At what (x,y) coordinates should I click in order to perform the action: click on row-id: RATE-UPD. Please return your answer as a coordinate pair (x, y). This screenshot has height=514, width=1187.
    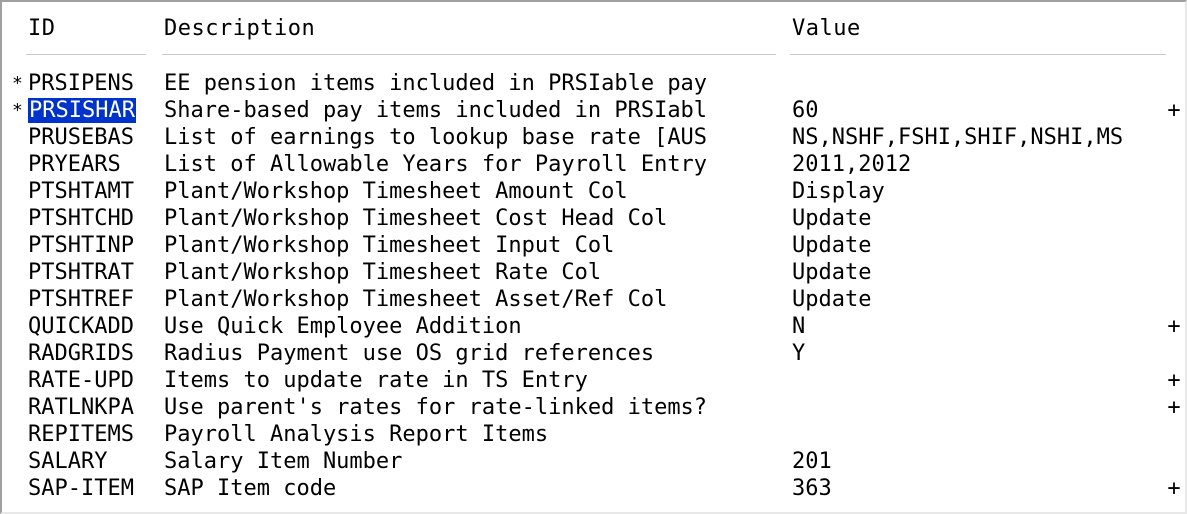
    Looking at the image, I should click on (89, 380).